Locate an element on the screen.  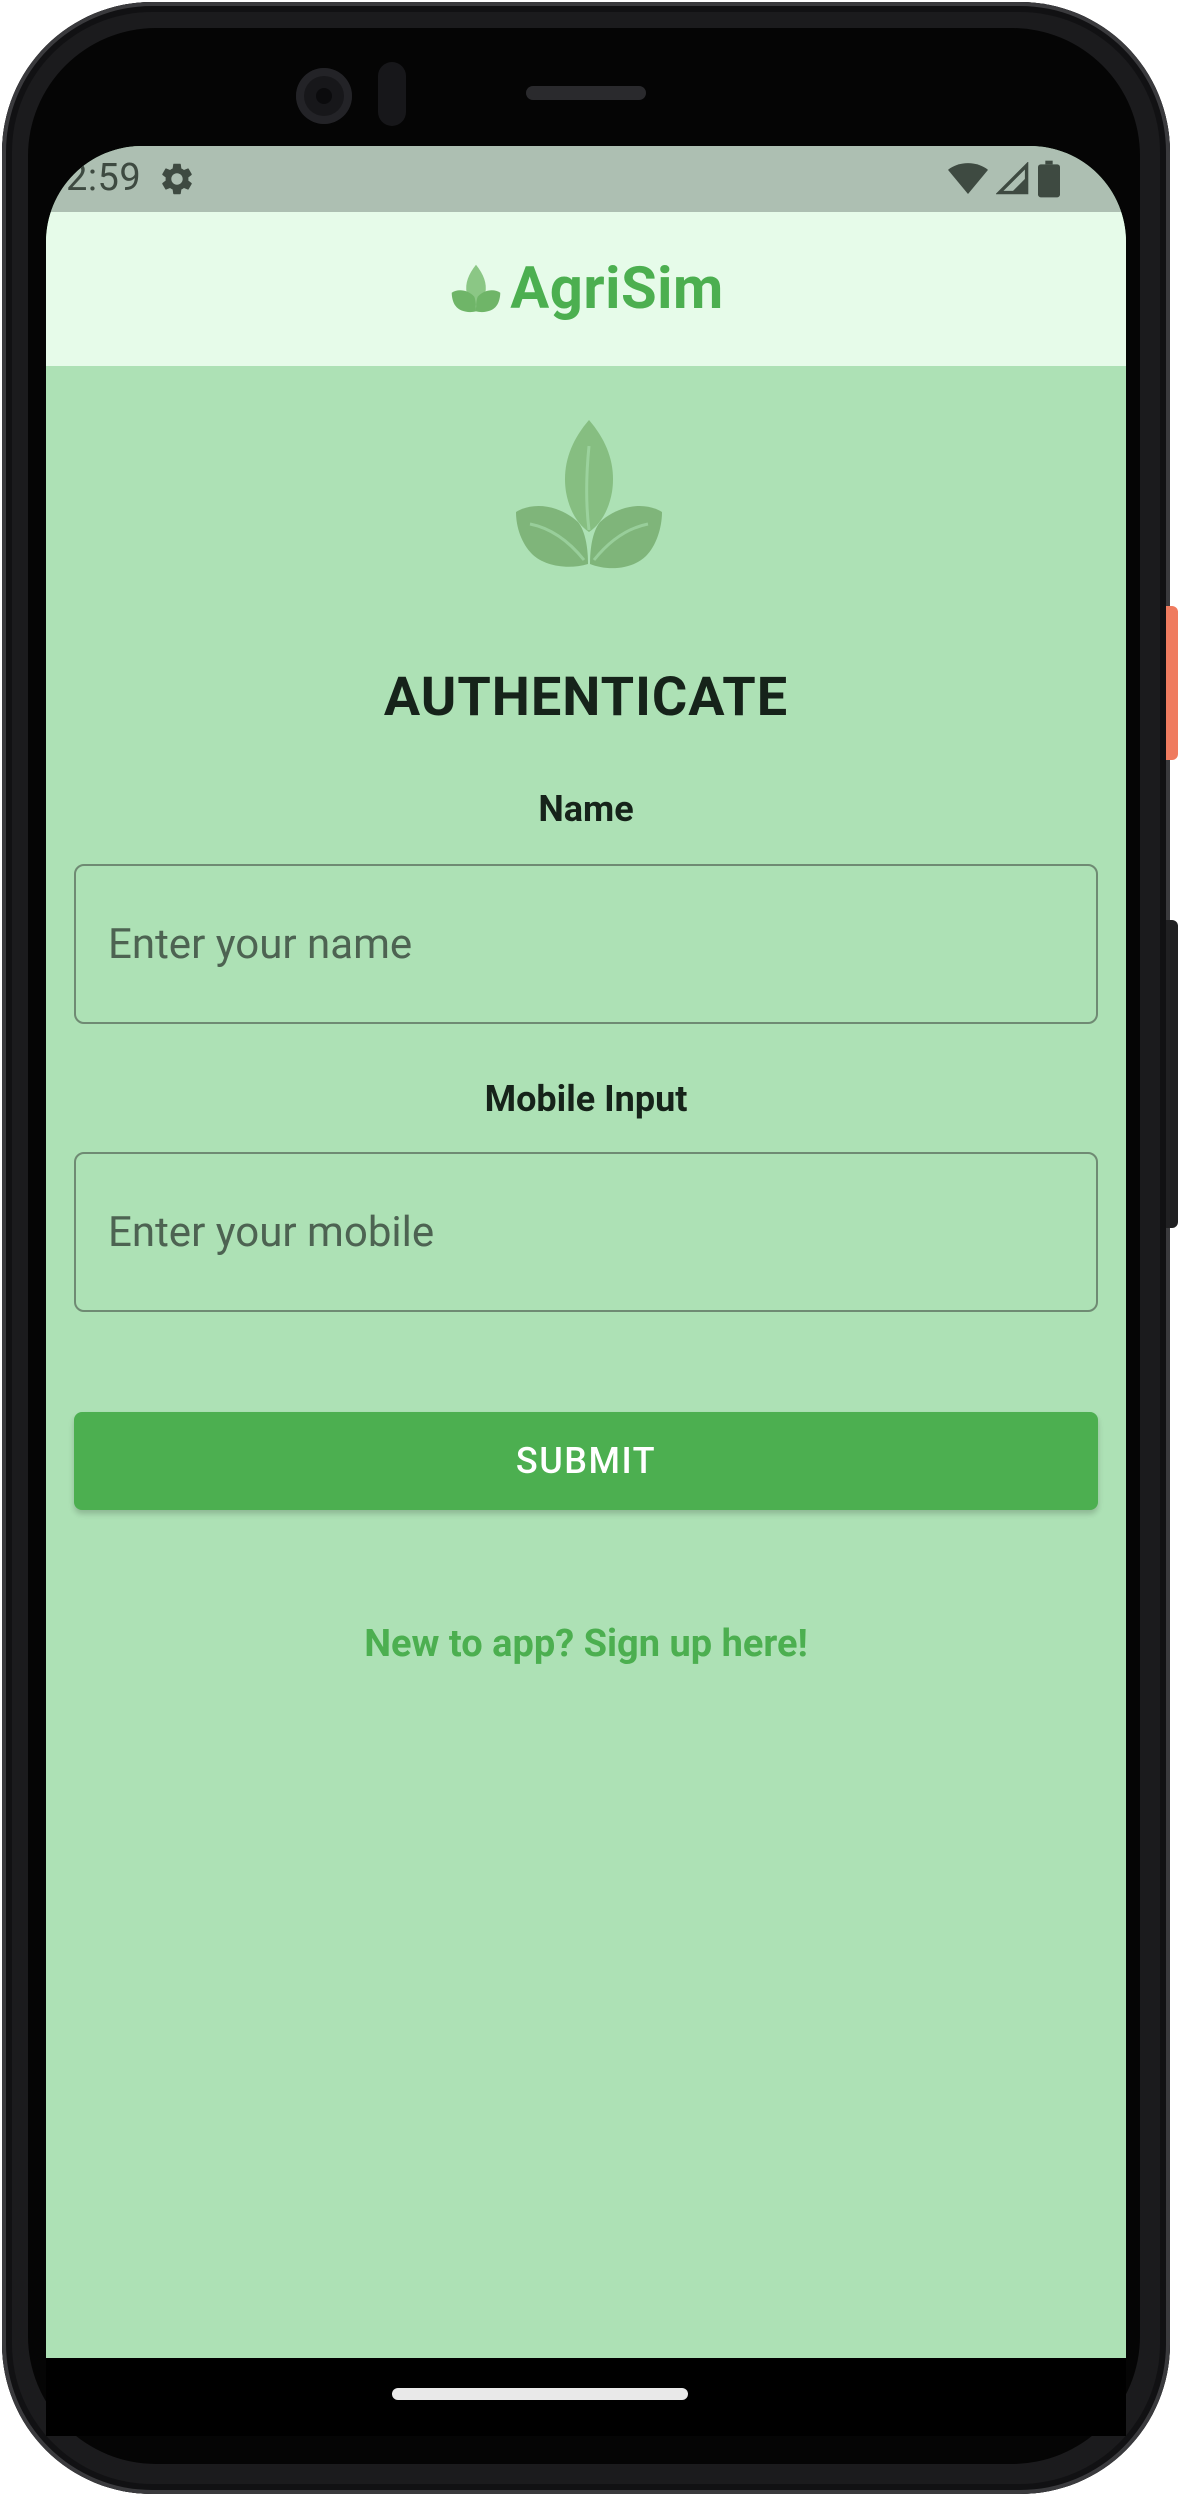
status-bar: 2:59 is located at coordinates (586, 179).